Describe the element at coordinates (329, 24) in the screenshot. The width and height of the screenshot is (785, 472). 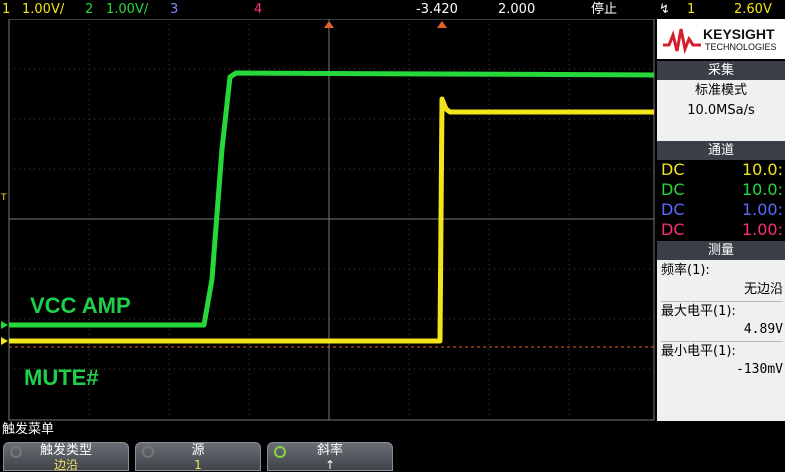
I see `time-reference-marker` at that location.